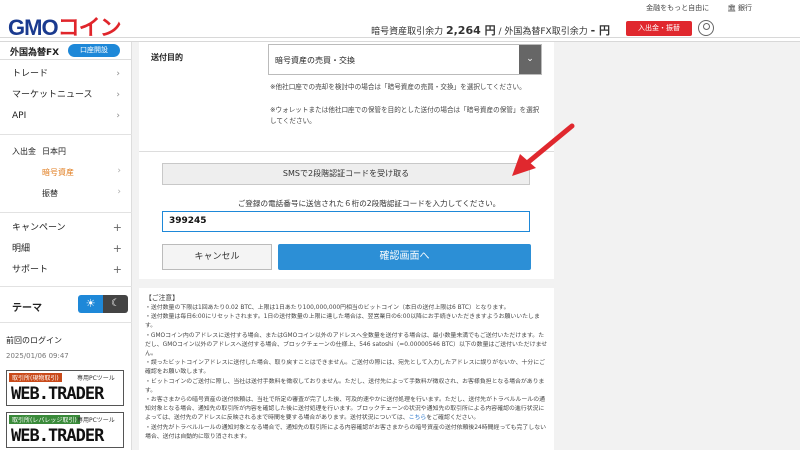 Image resolution: width=800 pixels, height=450 pixels. Describe the element at coordinates (54, 152) in the screenshot. I see `sidebar-item-jpy: 日本円` at that location.